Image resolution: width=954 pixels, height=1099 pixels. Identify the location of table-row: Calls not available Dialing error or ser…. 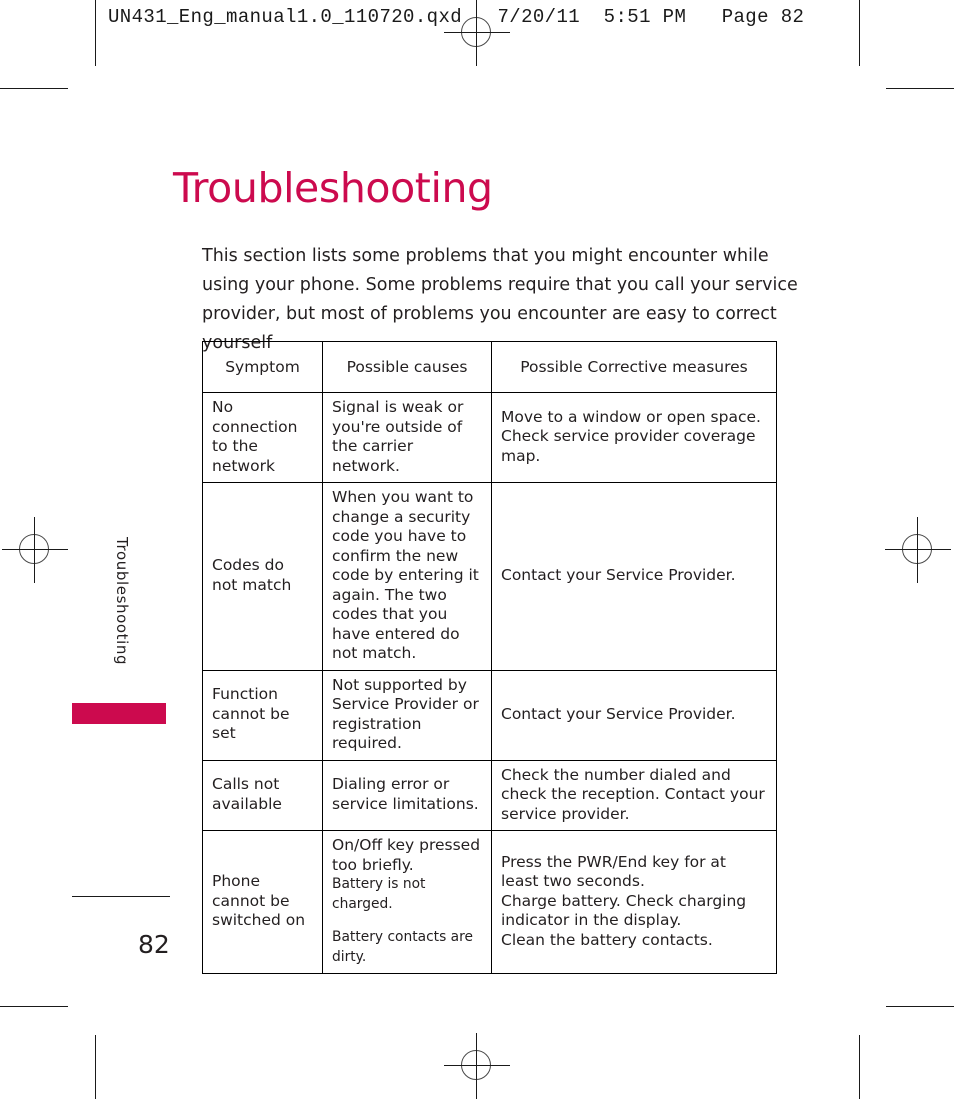
(489, 795).